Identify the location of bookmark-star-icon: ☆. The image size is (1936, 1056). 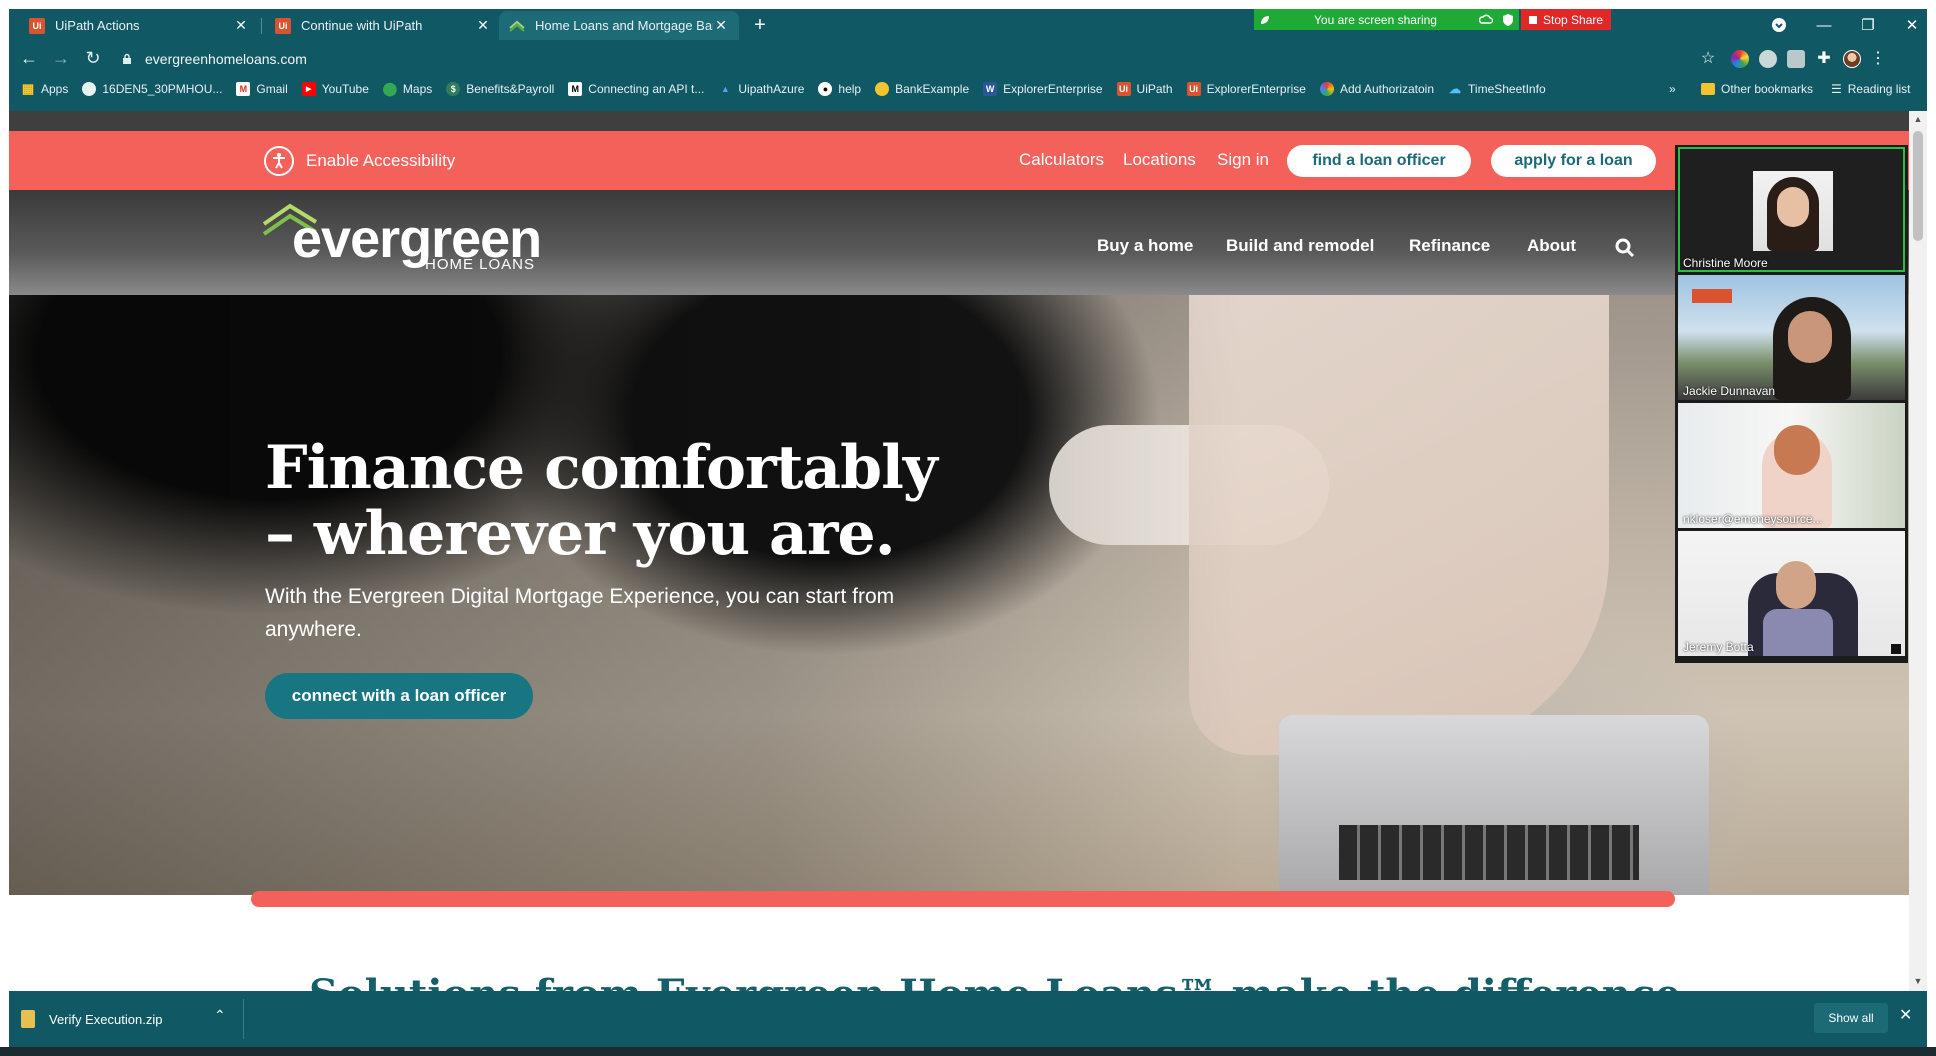
(1708, 59).